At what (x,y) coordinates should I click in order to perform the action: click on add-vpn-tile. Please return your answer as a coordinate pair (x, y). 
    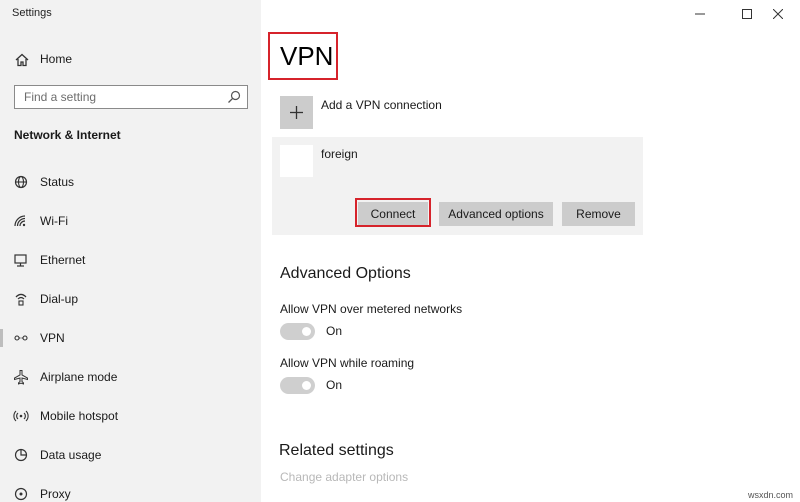
    Looking at the image, I should click on (296, 112).